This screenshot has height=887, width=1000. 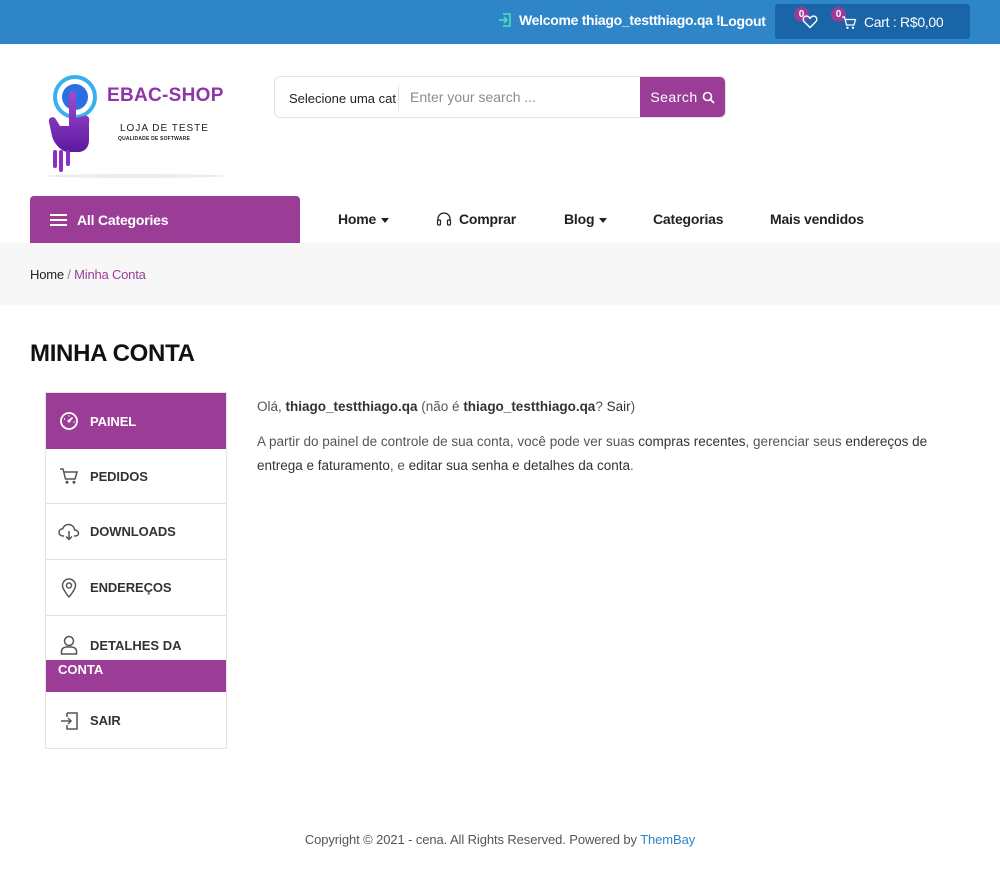 I want to click on search-bar: Selecione uma cat Search, so click(x=500, y=97).